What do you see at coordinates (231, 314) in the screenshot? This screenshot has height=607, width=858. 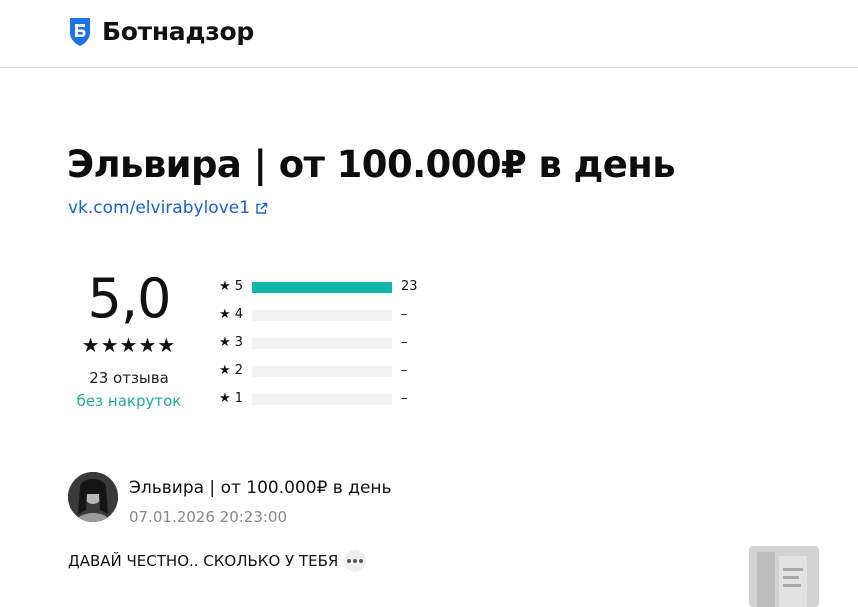 I see `rating-row-label: ★ 4` at bounding box center [231, 314].